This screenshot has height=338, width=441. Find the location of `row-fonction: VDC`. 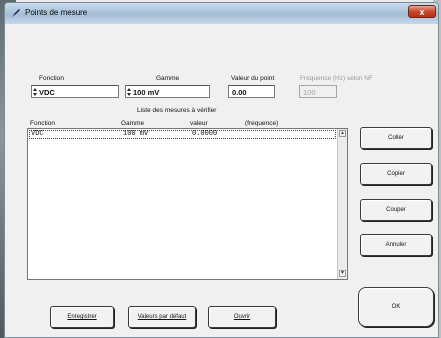

row-fonction: VDC is located at coordinates (37, 134).